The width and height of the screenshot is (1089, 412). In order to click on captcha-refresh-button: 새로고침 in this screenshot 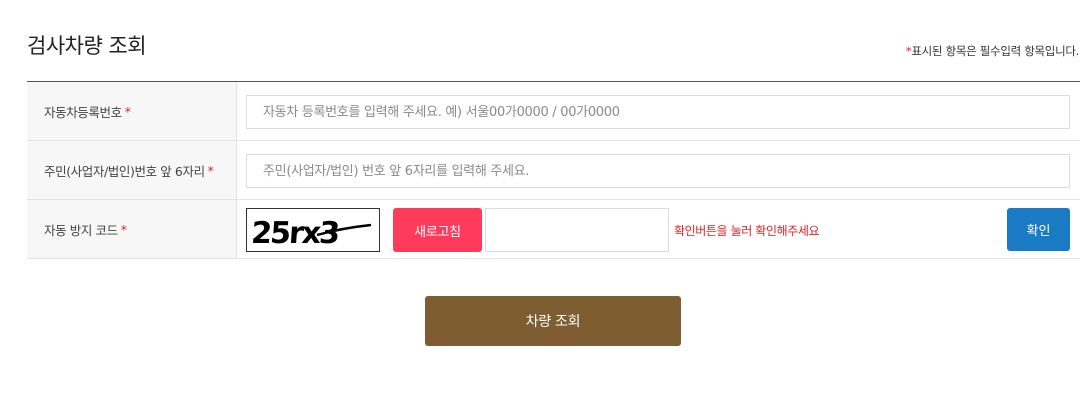, I will do `click(437, 230)`.